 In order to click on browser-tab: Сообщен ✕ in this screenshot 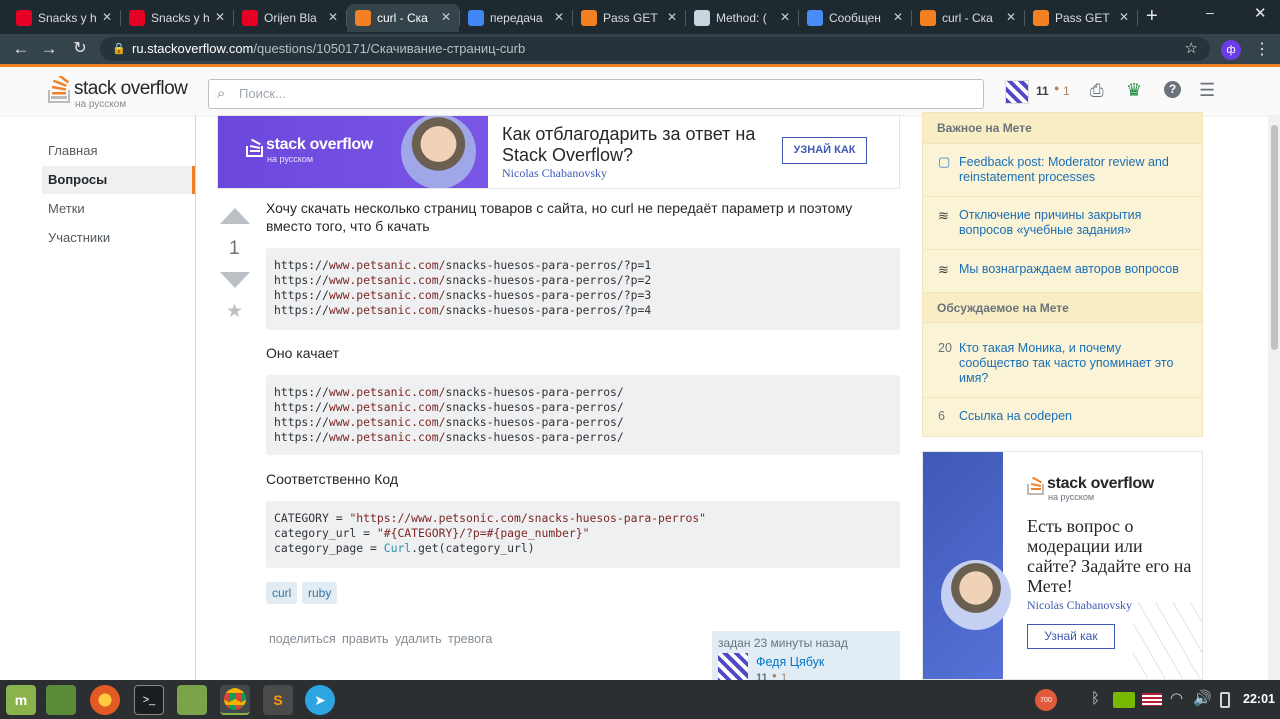, I will do `click(855, 18)`.